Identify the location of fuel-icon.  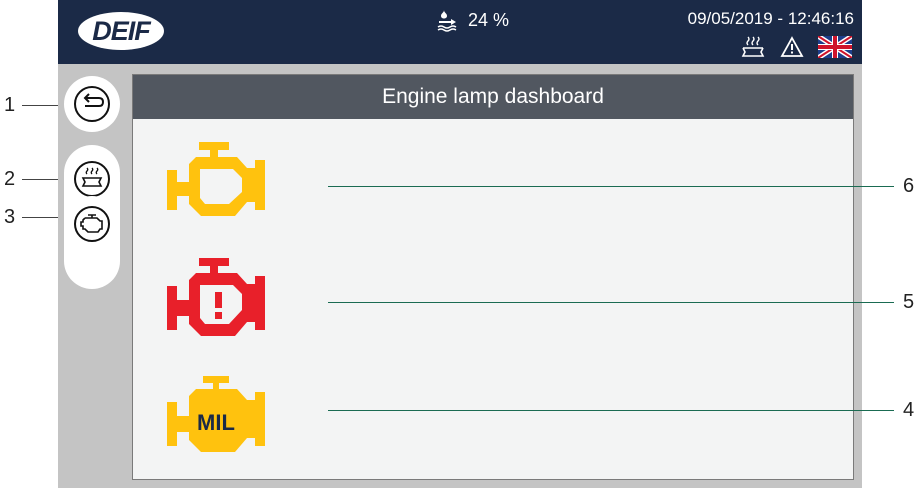
(447, 21).